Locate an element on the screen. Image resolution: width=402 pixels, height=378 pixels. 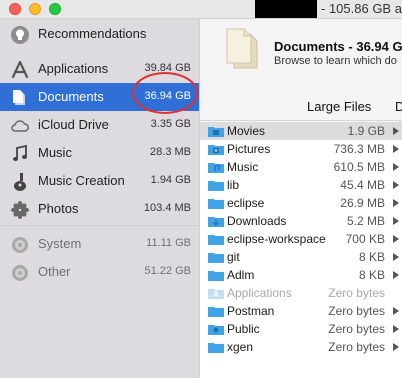
file-size: 700 KB is located at coordinates (365, 239).